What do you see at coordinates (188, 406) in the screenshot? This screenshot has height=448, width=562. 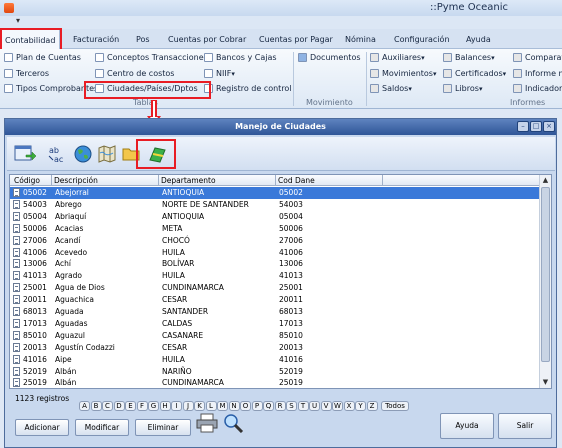 I see `letter-filter-button: J` at bounding box center [188, 406].